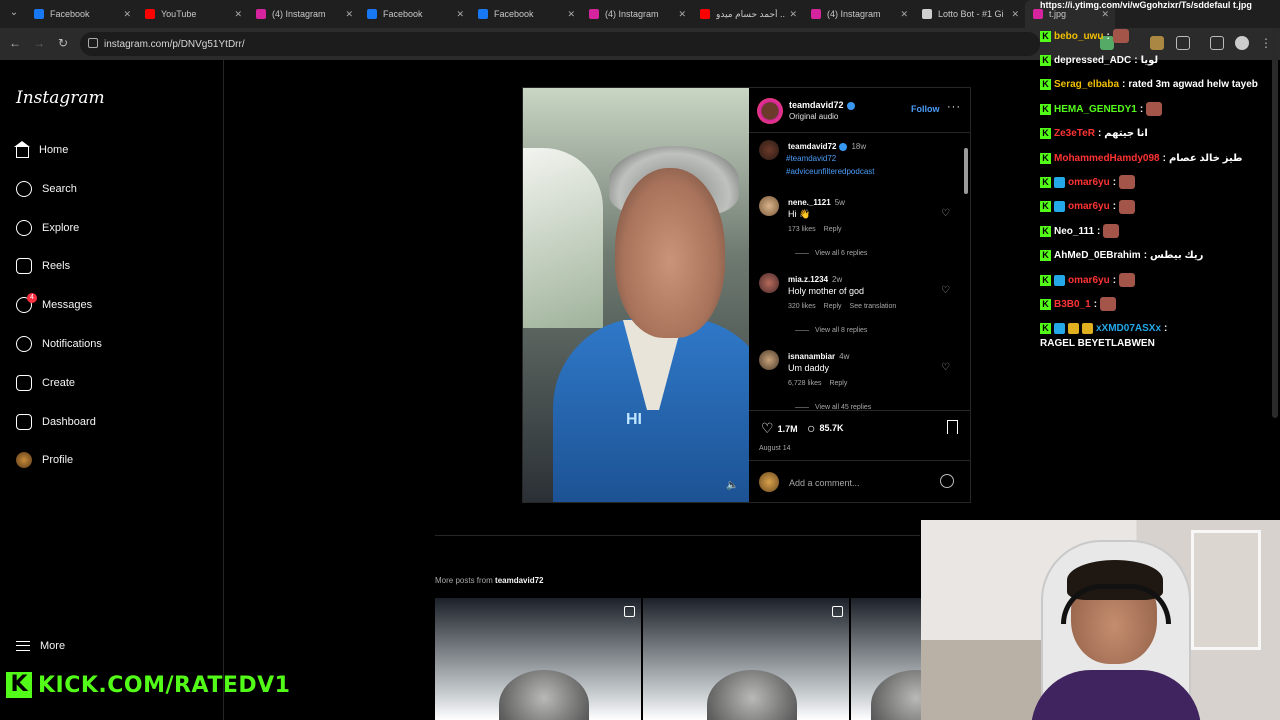 This screenshot has width=1280, height=720. Describe the element at coordinates (192, 14) in the screenshot. I see `browser-tab: YouTube ✕` at that location.